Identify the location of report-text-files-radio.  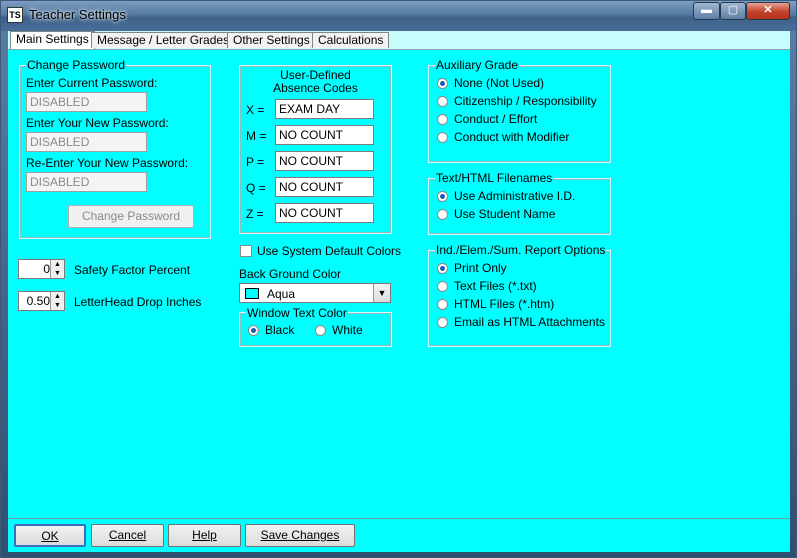
(442, 286).